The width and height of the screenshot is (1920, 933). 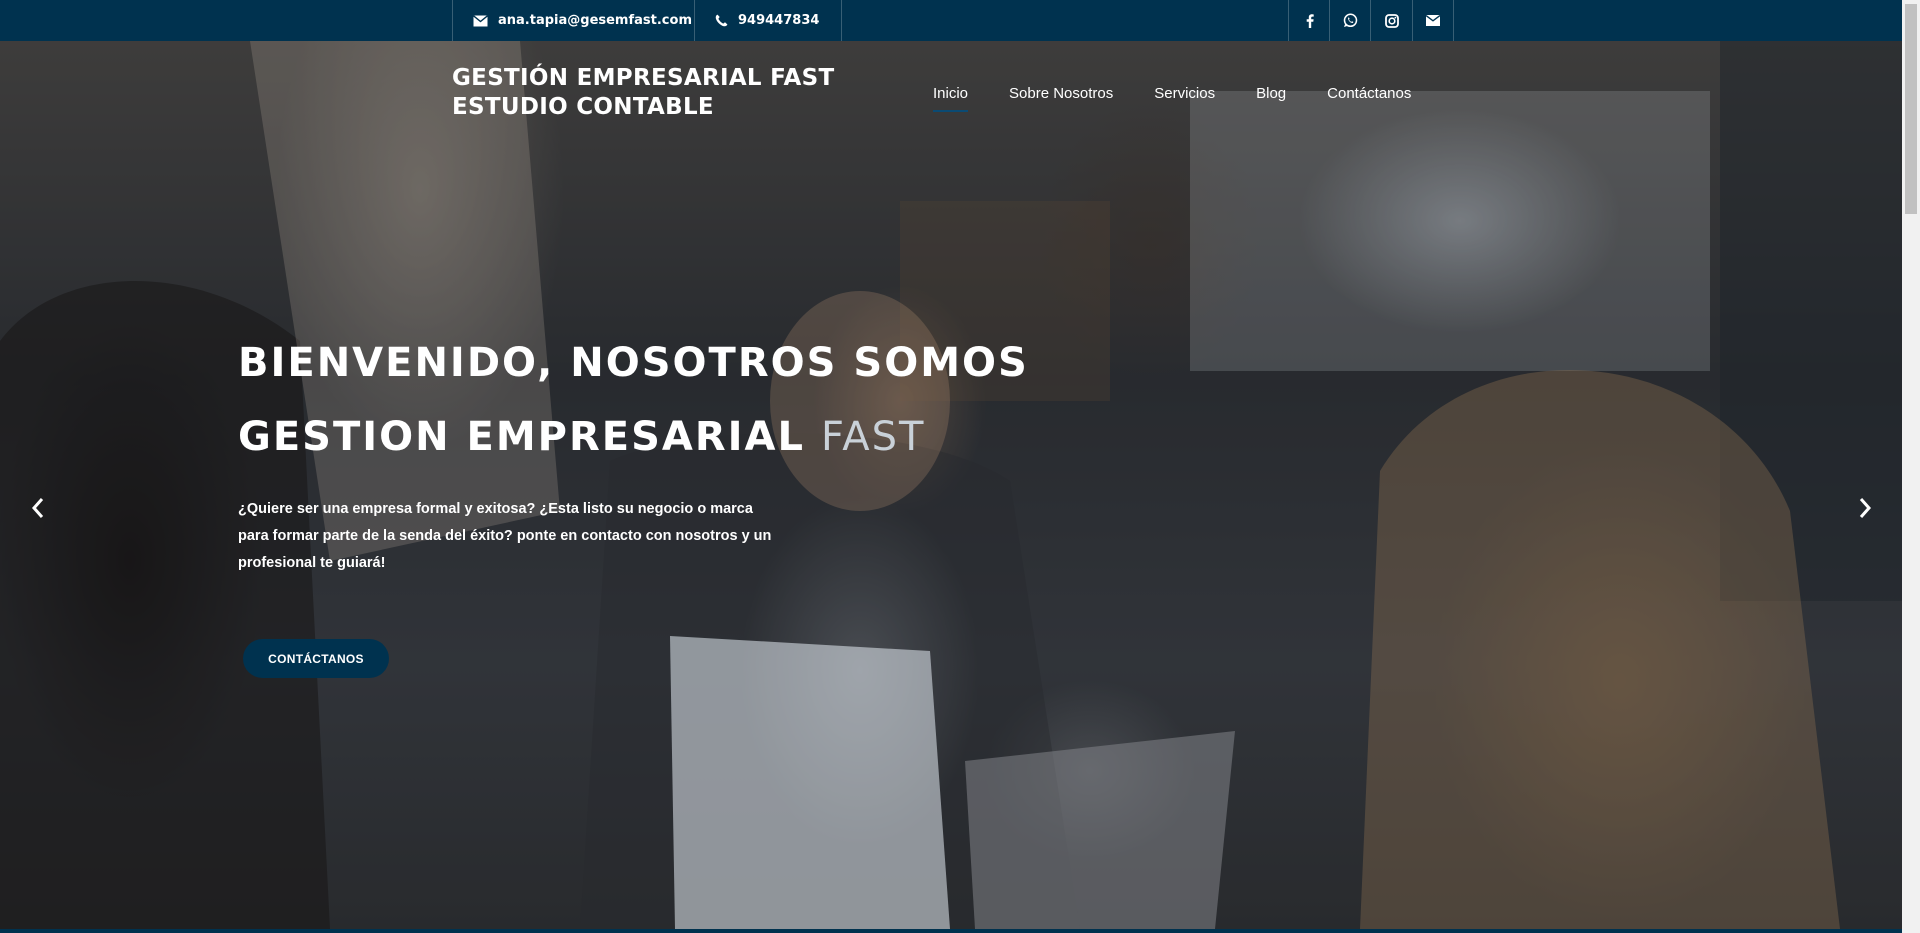 I want to click on mail-link, so click(x=1433, y=20).